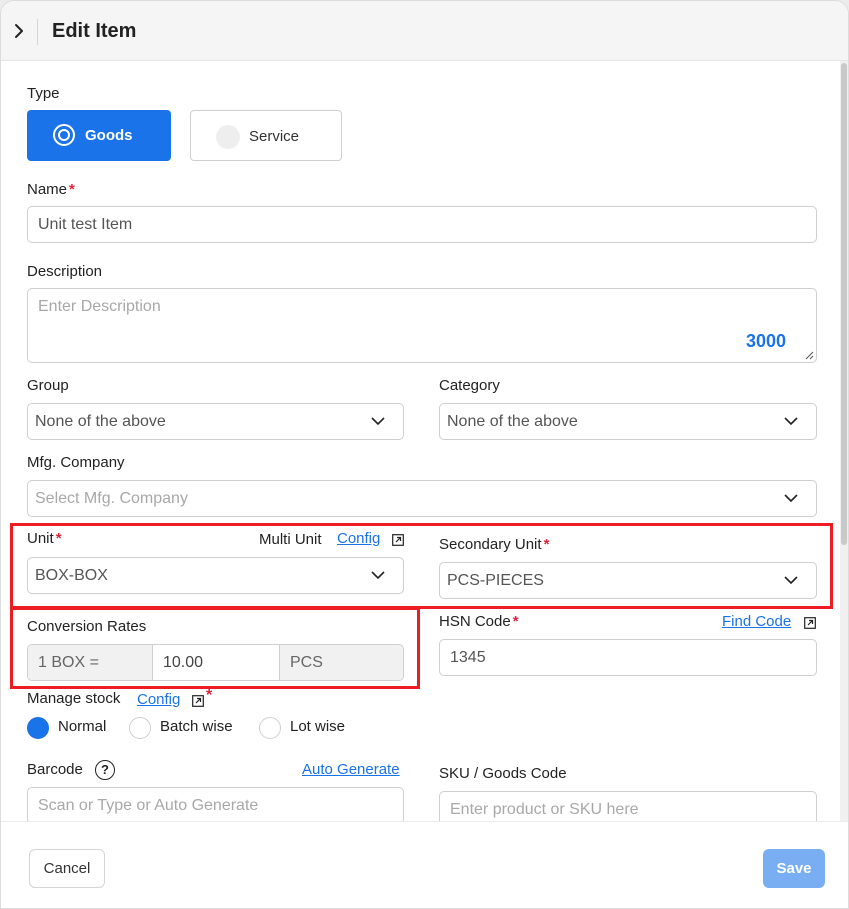 The width and height of the screenshot is (849, 909). What do you see at coordinates (148, 805) in the screenshot?
I see `barcode-placeholder: Scan or Type or Auto Generate` at bounding box center [148, 805].